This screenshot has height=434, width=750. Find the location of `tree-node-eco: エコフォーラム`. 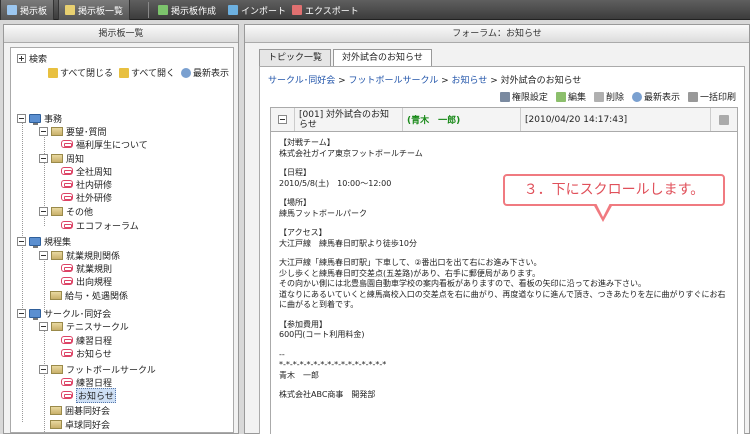

tree-node-eco: エコフォーラム is located at coordinates (100, 225).